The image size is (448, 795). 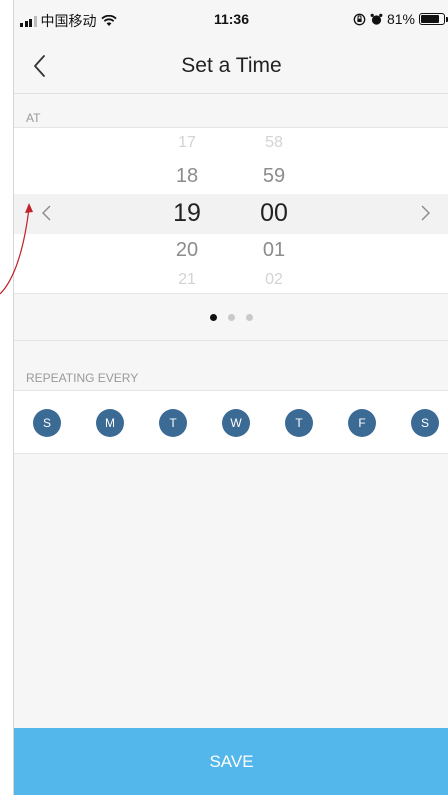 What do you see at coordinates (47, 423) in the screenshot?
I see `day-toggle-sunday: S` at bounding box center [47, 423].